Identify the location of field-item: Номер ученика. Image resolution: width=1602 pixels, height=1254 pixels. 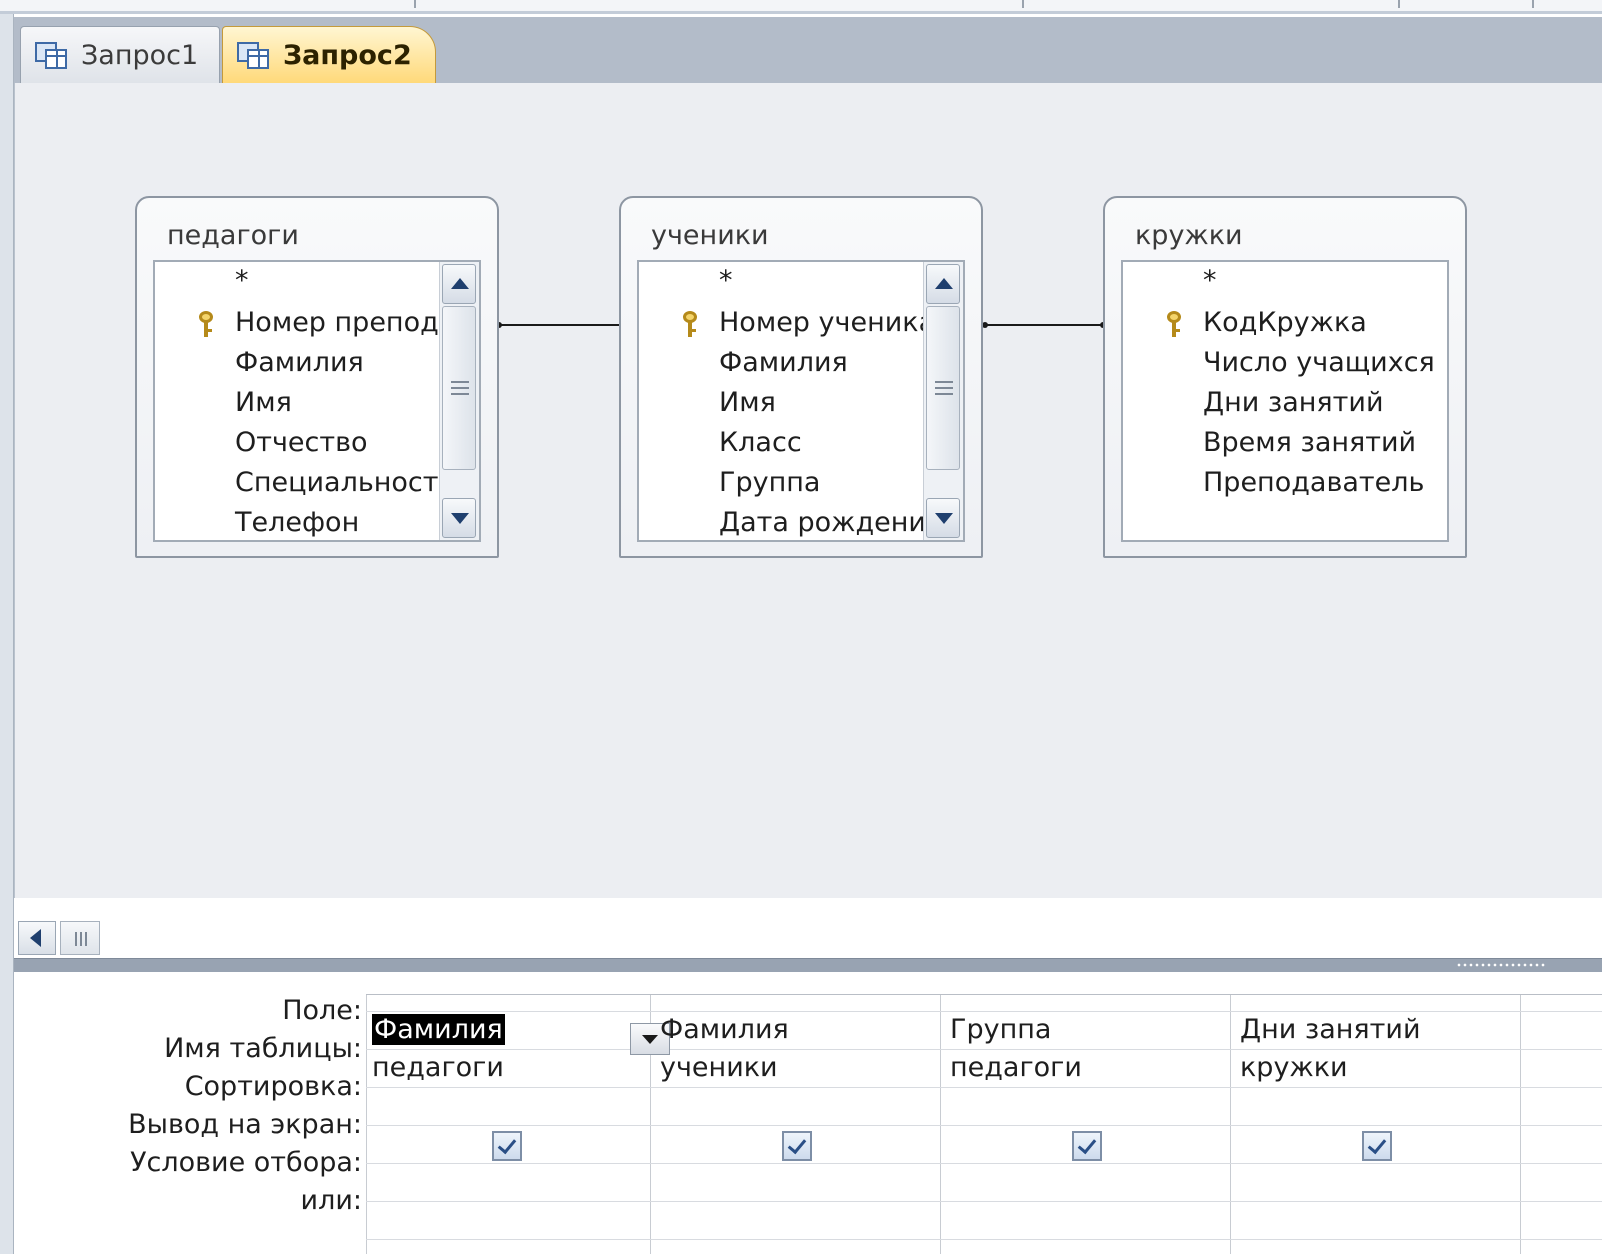
(801, 323).